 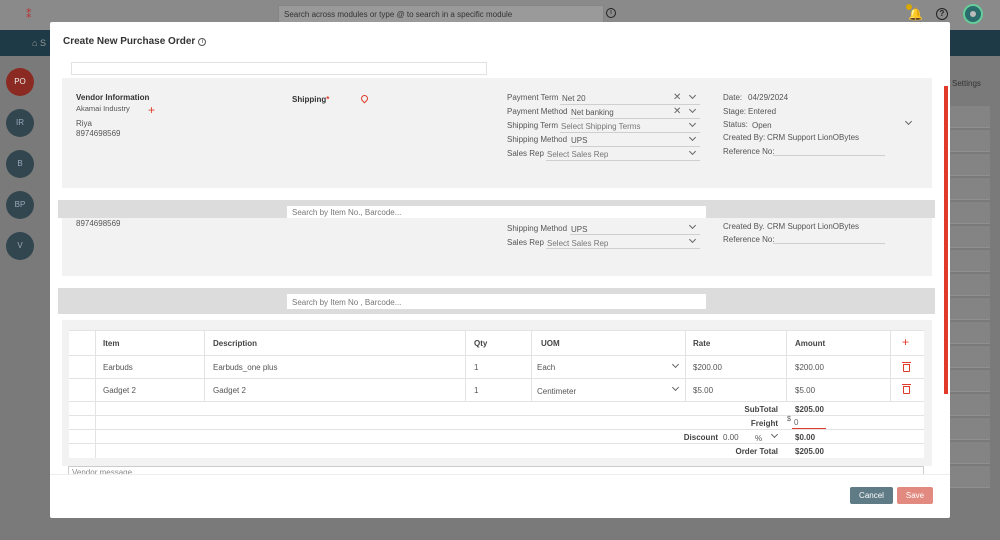 What do you see at coordinates (20, 164) in the screenshot?
I see `side-badge-b: B` at bounding box center [20, 164].